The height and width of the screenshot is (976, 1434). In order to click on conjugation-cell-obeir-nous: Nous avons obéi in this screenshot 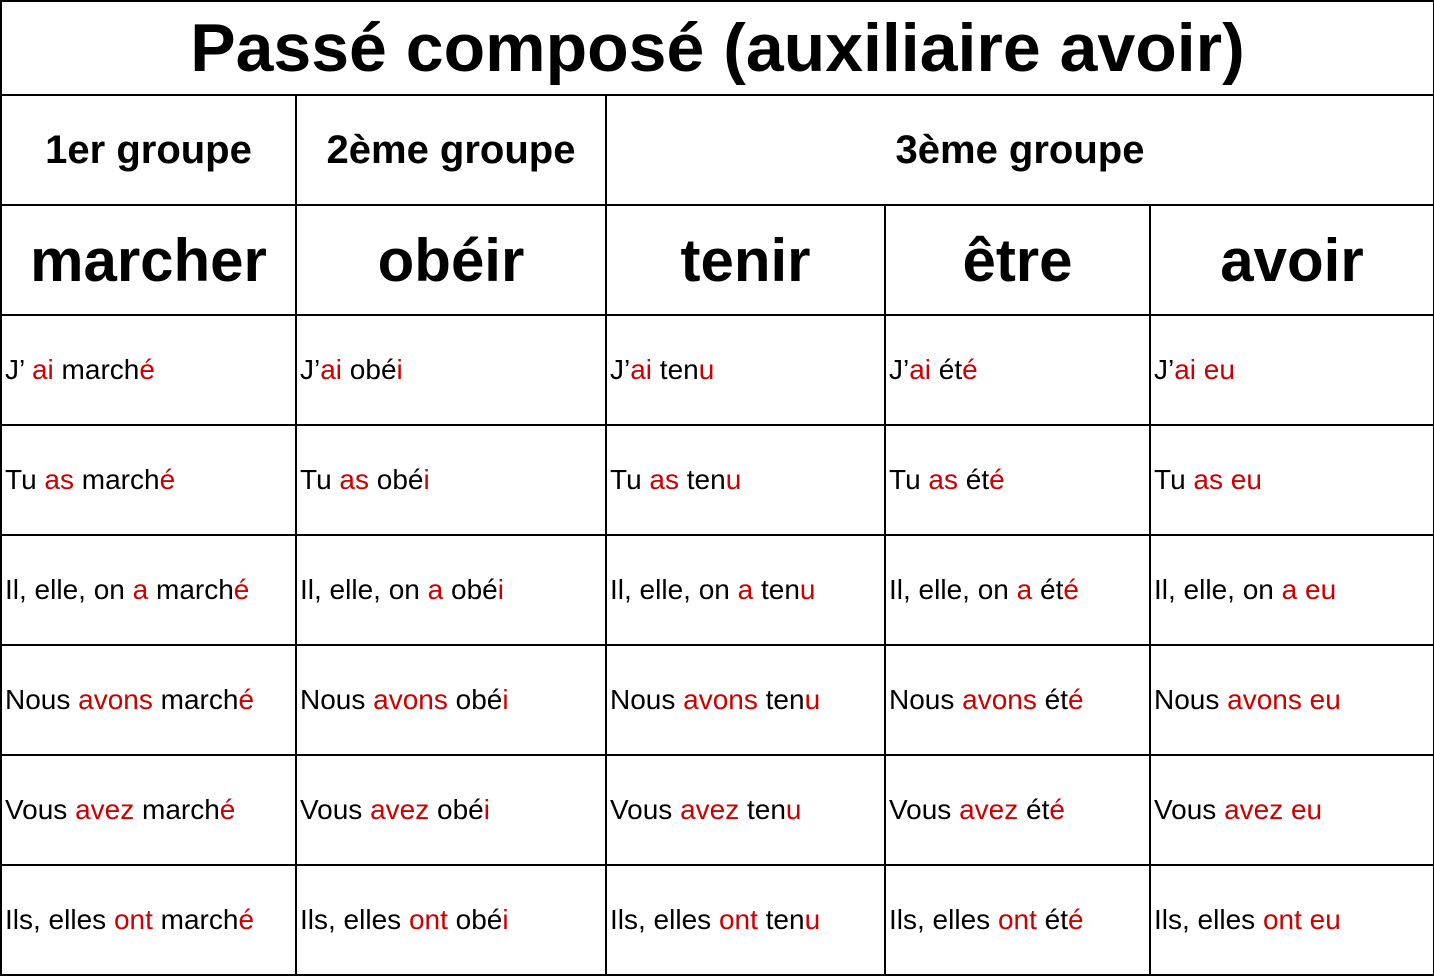, I will do `click(451, 700)`.